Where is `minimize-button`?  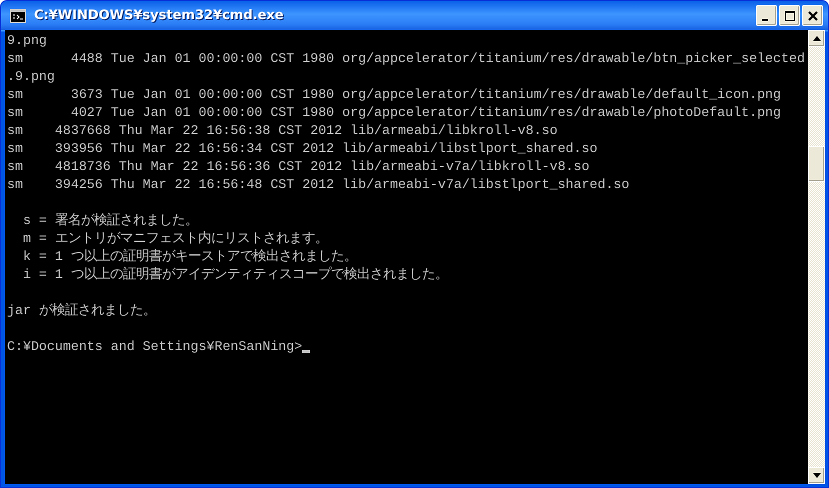 minimize-button is located at coordinates (766, 15).